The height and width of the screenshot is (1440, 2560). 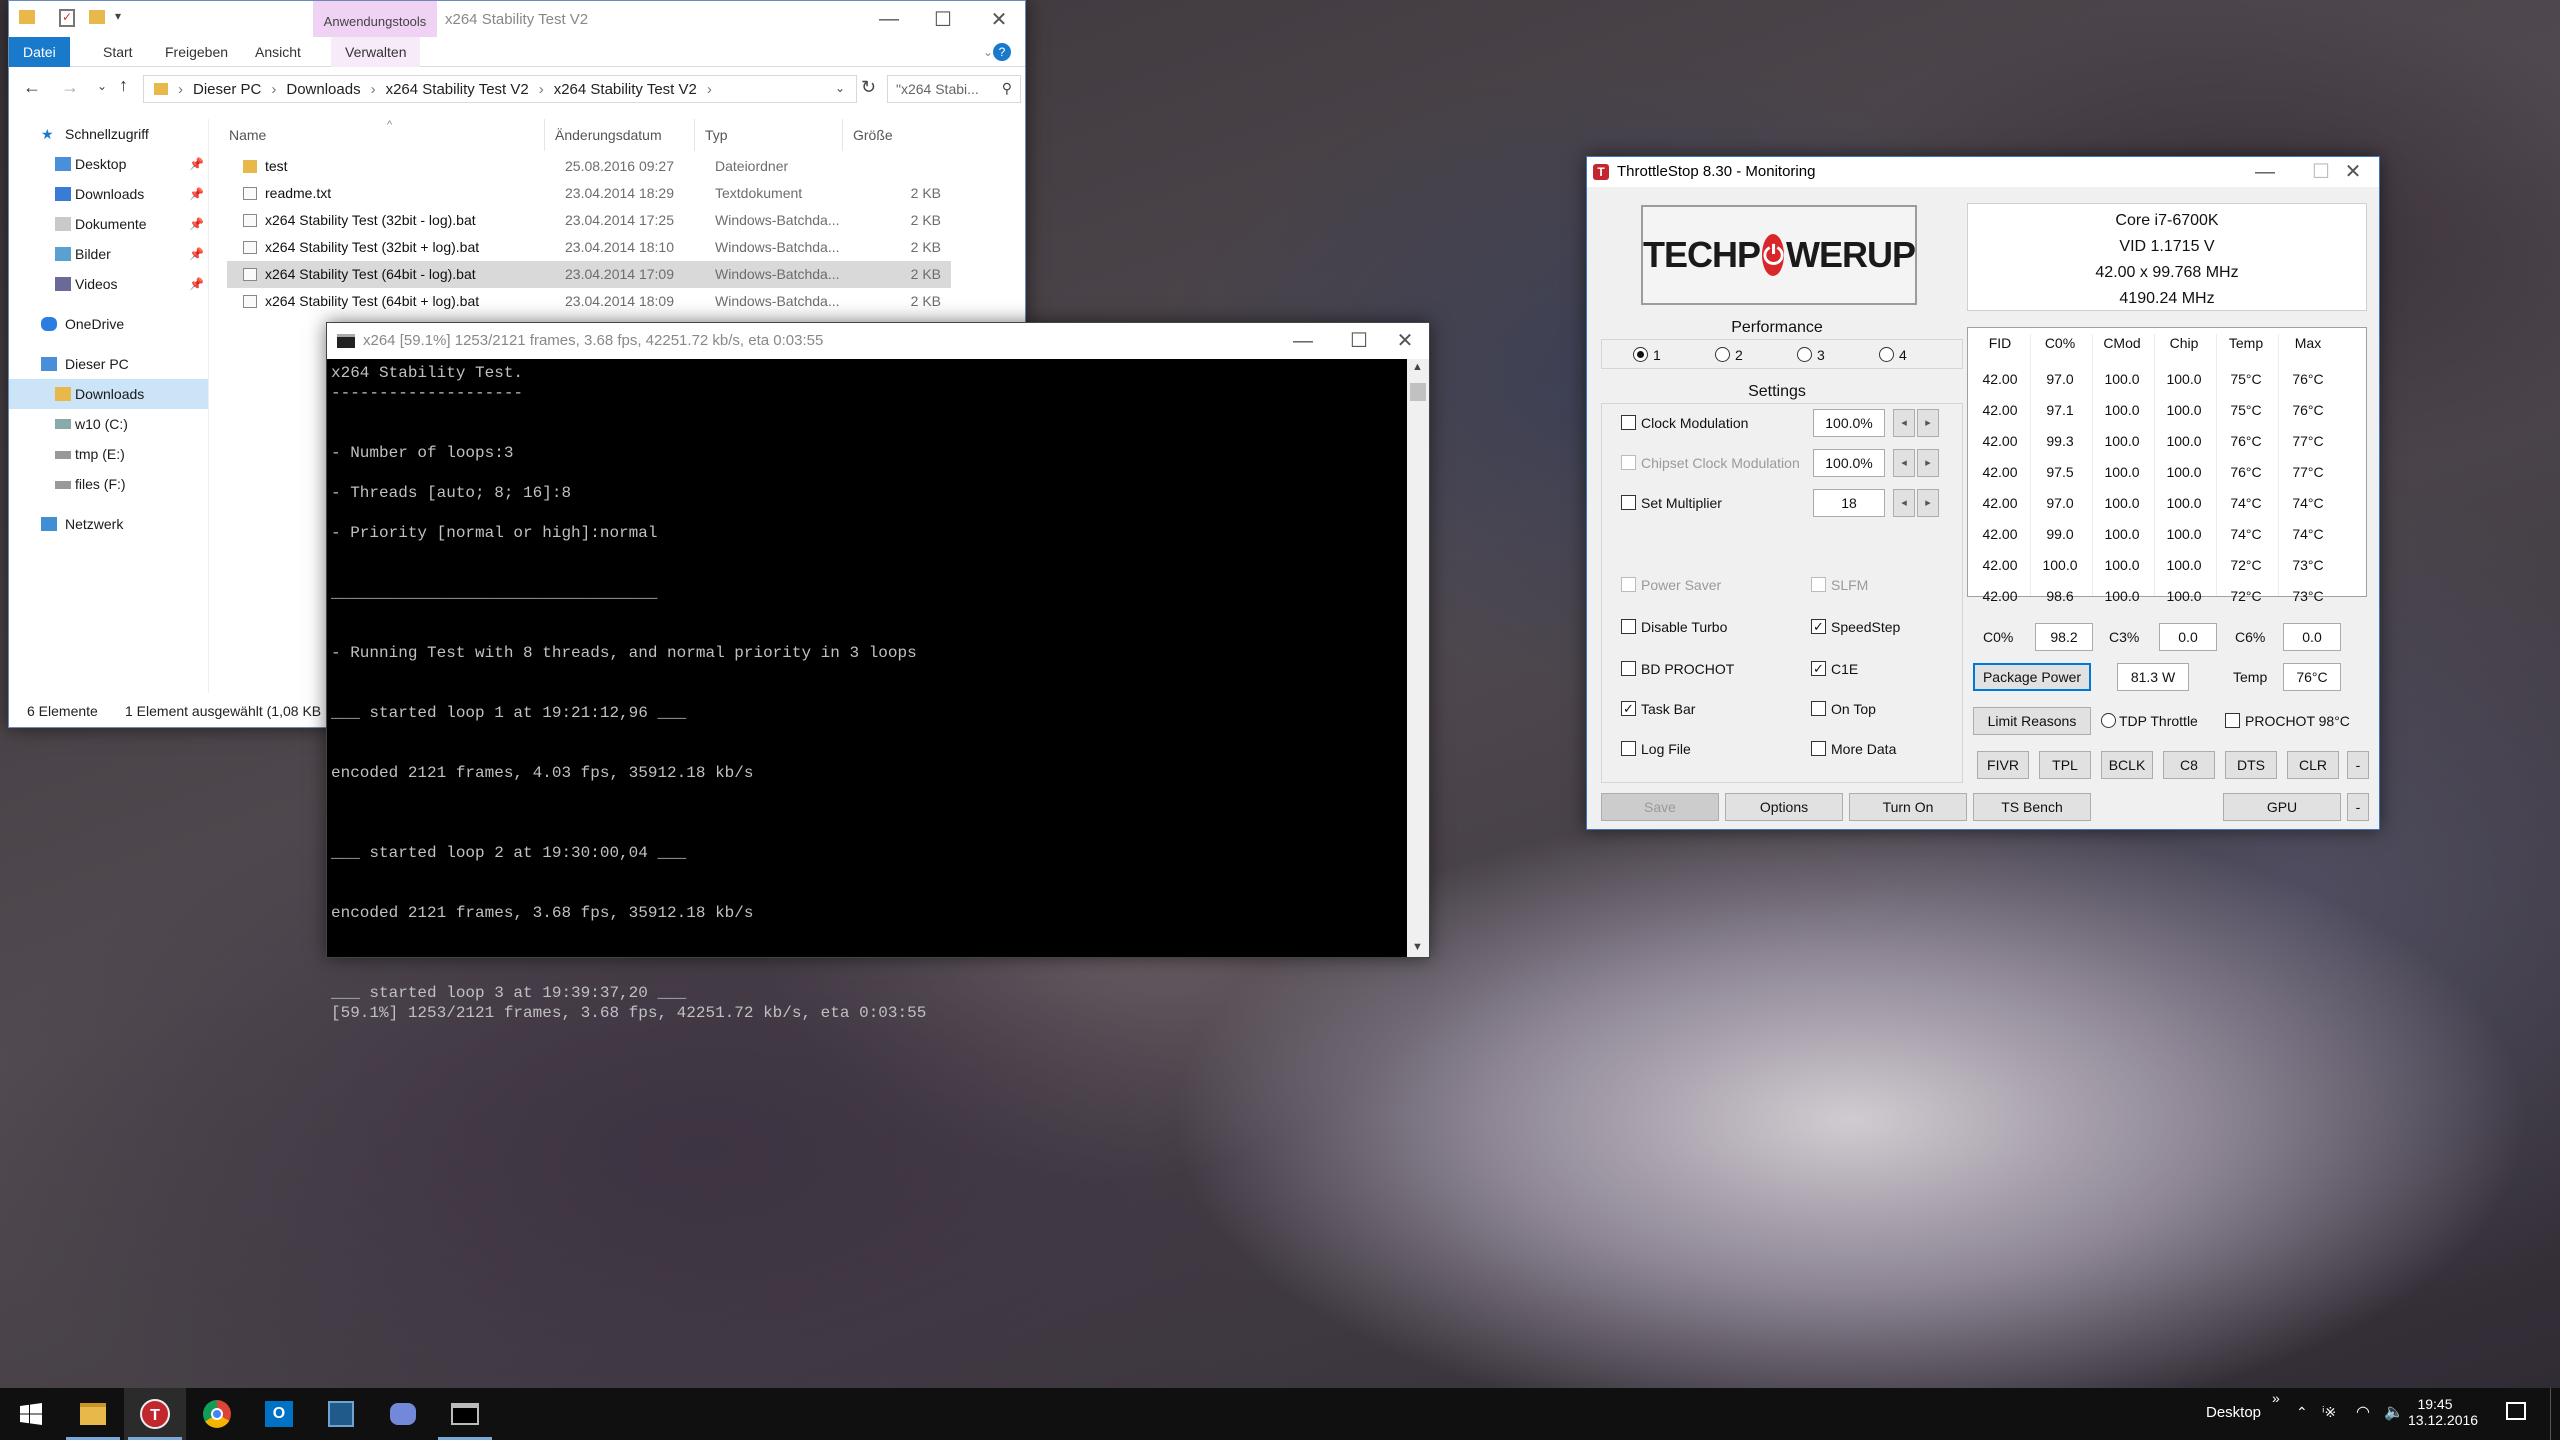 I want to click on quick-access-dropdown-icon: ▾, so click(x=118, y=16).